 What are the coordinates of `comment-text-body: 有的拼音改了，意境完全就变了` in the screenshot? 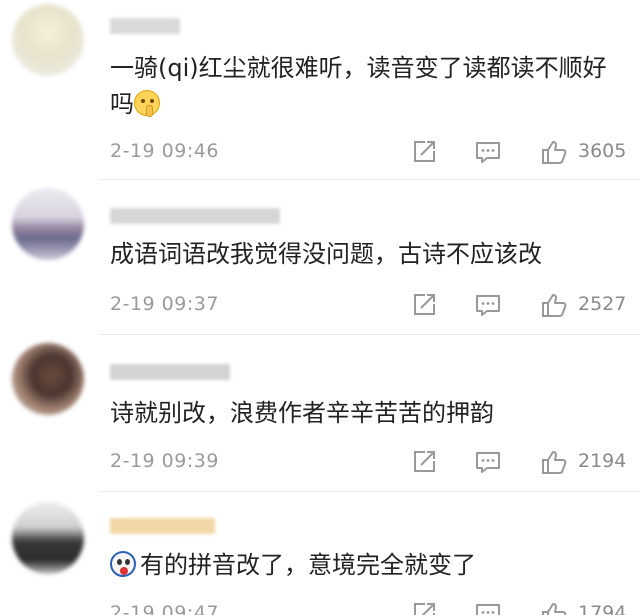 It's located at (308, 565).